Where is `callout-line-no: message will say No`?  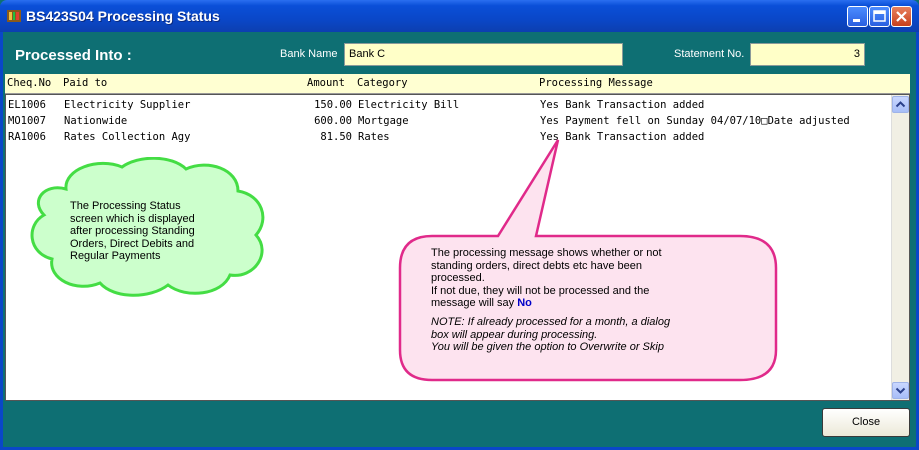 callout-line-no: message will say No is located at coordinates (481, 303).